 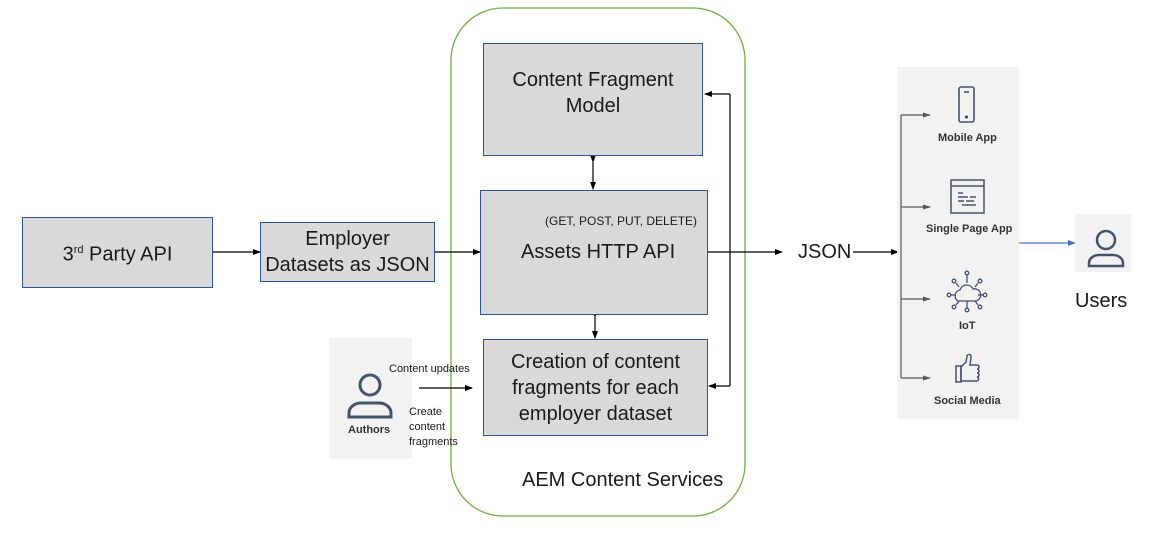 What do you see at coordinates (369, 430) in the screenshot?
I see `authors-label: Authors` at bounding box center [369, 430].